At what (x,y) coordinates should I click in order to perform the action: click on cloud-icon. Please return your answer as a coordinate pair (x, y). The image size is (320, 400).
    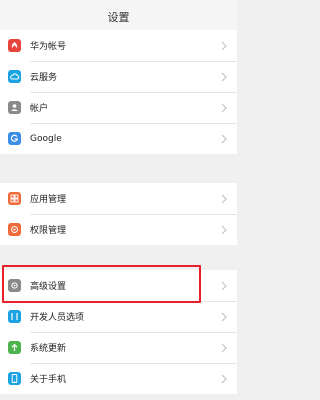
    Looking at the image, I should click on (14, 76).